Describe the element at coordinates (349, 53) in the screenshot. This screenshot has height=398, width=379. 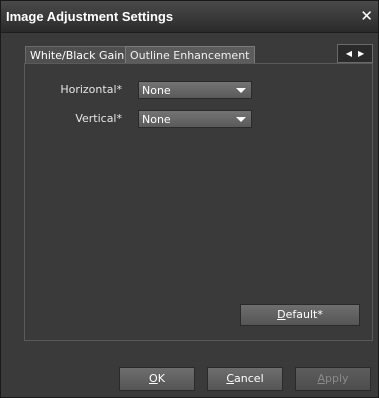
I see `scroll-left-icon: ◀` at that location.